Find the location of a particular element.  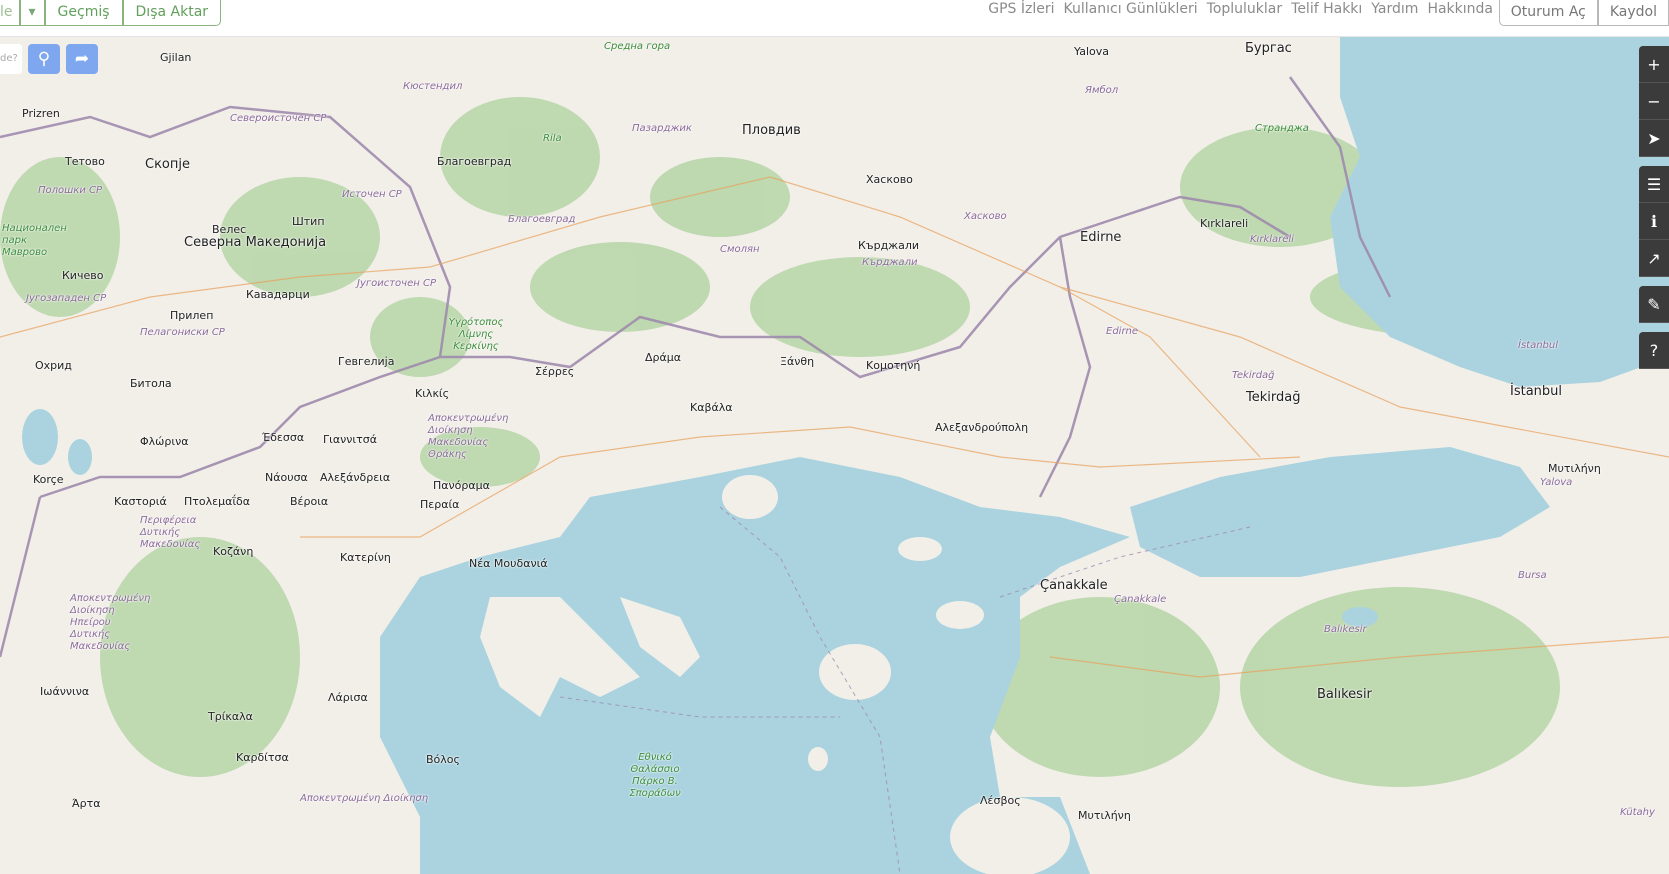

region-jugozapaden: Југозападен СР is located at coordinates (66, 298).